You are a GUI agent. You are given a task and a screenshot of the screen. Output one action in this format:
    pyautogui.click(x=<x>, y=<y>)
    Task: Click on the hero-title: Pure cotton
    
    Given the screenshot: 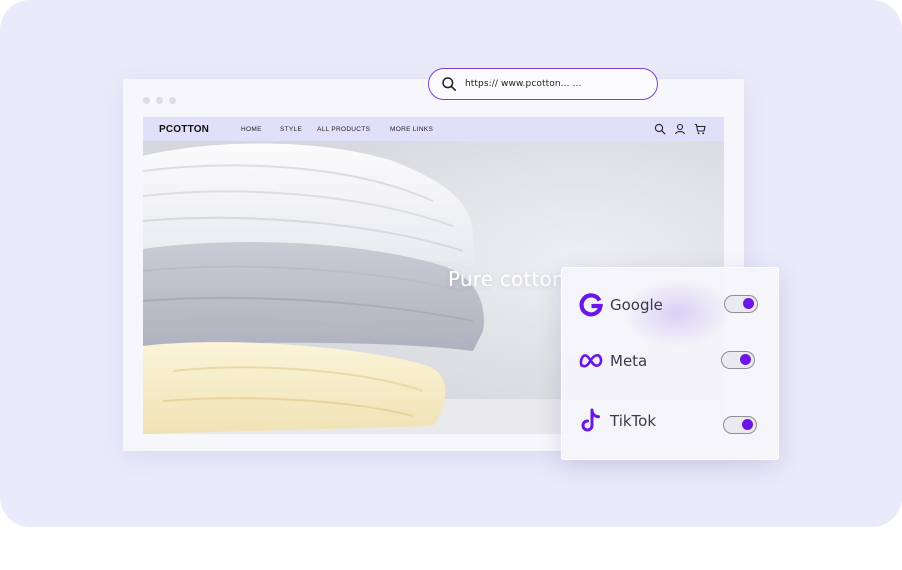 What is the action you would take?
    pyautogui.click(x=506, y=279)
    